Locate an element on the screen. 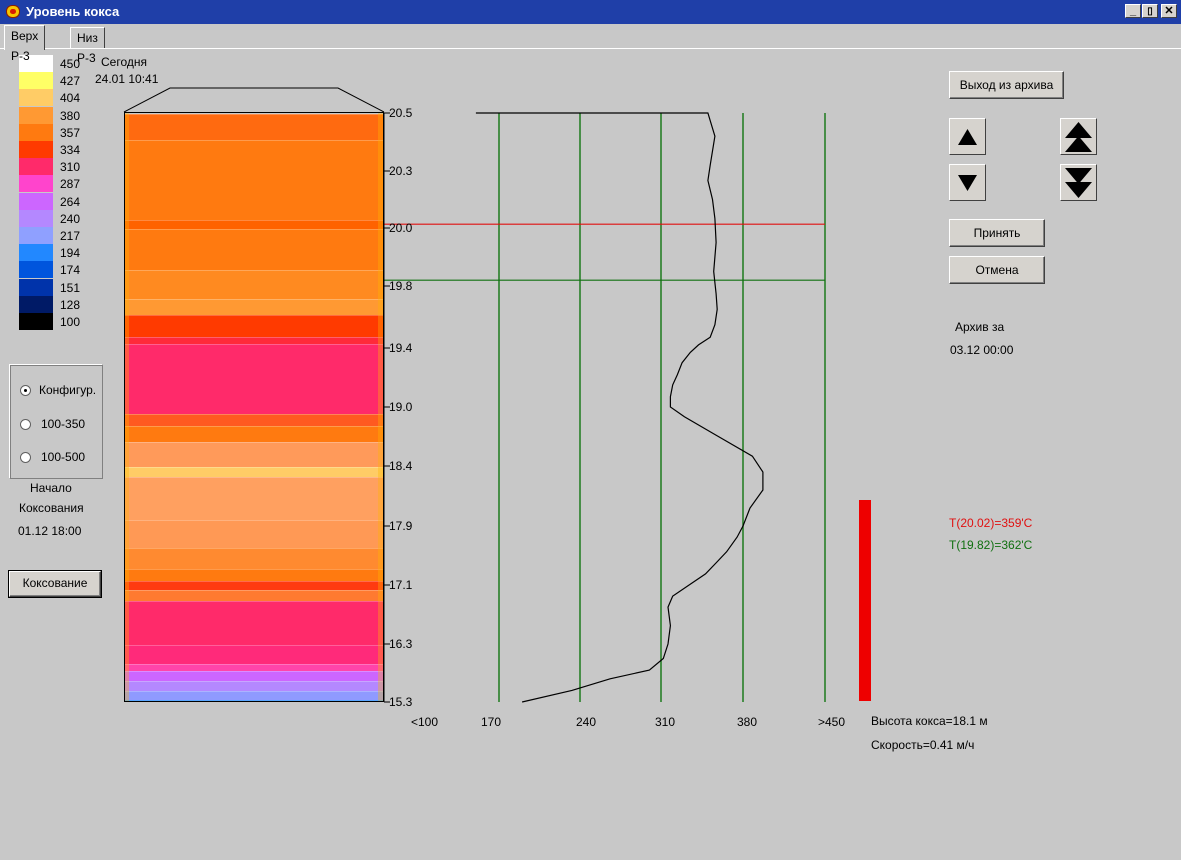 The image size is (1181, 860). today-label: Сегодня is located at coordinates (124, 62).